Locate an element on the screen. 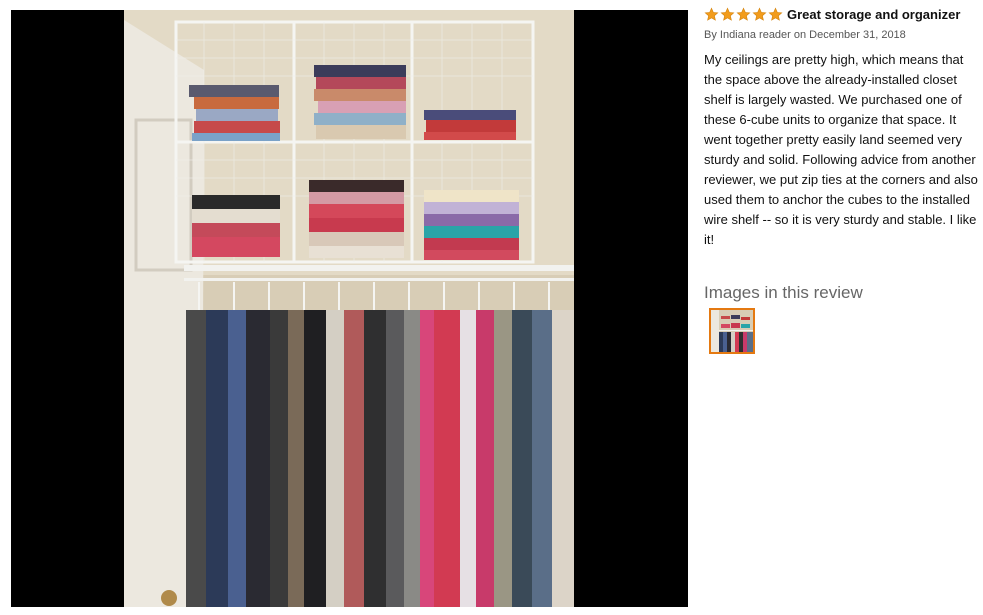 This screenshot has width=983, height=615. star-rating is located at coordinates (743, 14).